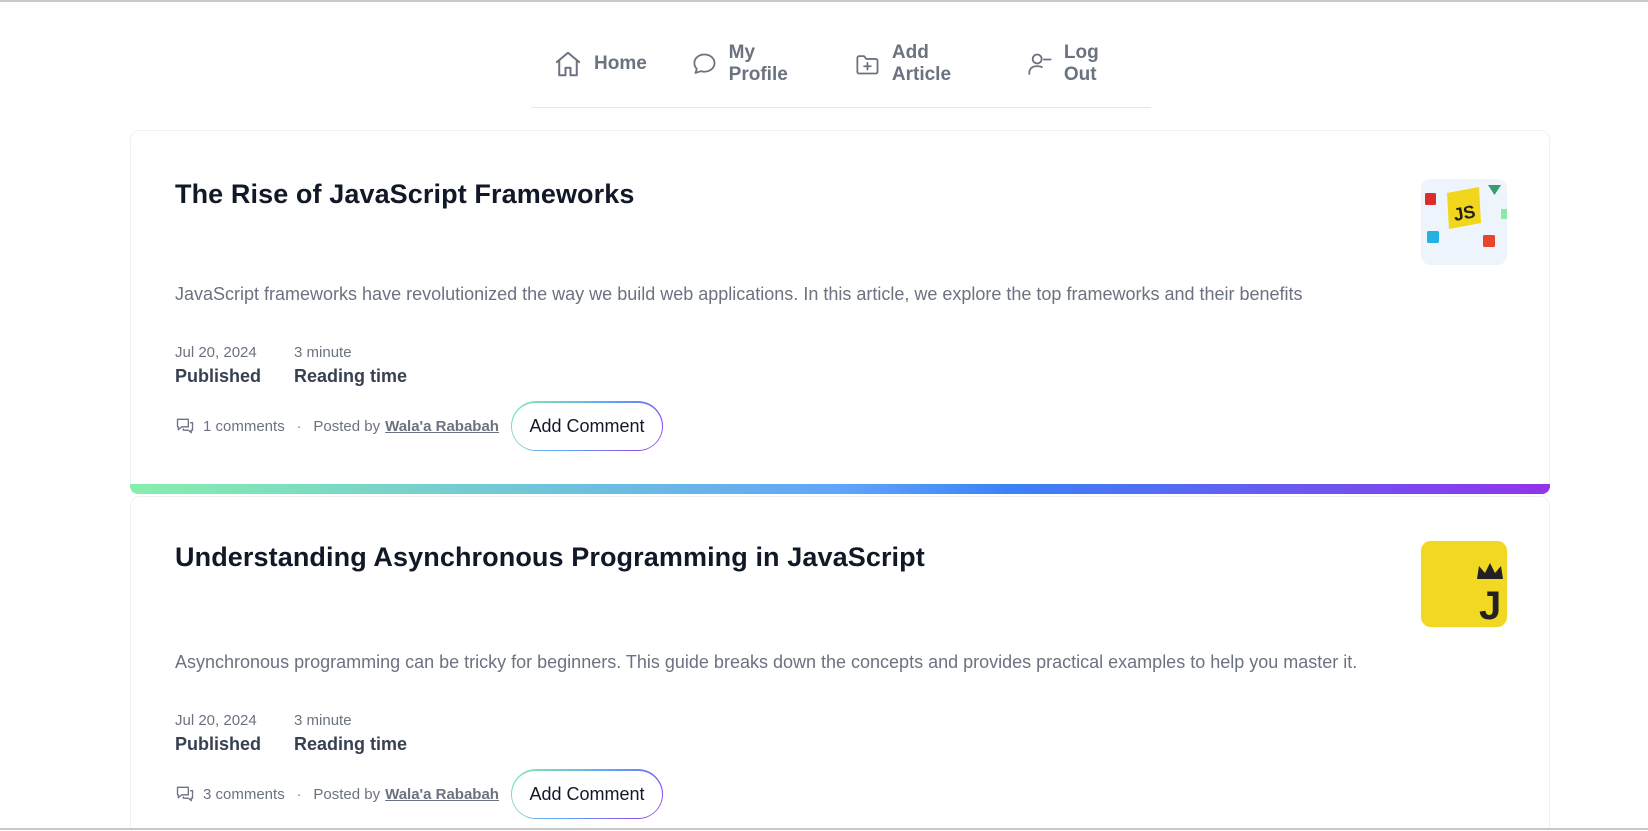 The width and height of the screenshot is (1648, 831). What do you see at coordinates (824, 1) in the screenshot?
I see `window-top-border` at bounding box center [824, 1].